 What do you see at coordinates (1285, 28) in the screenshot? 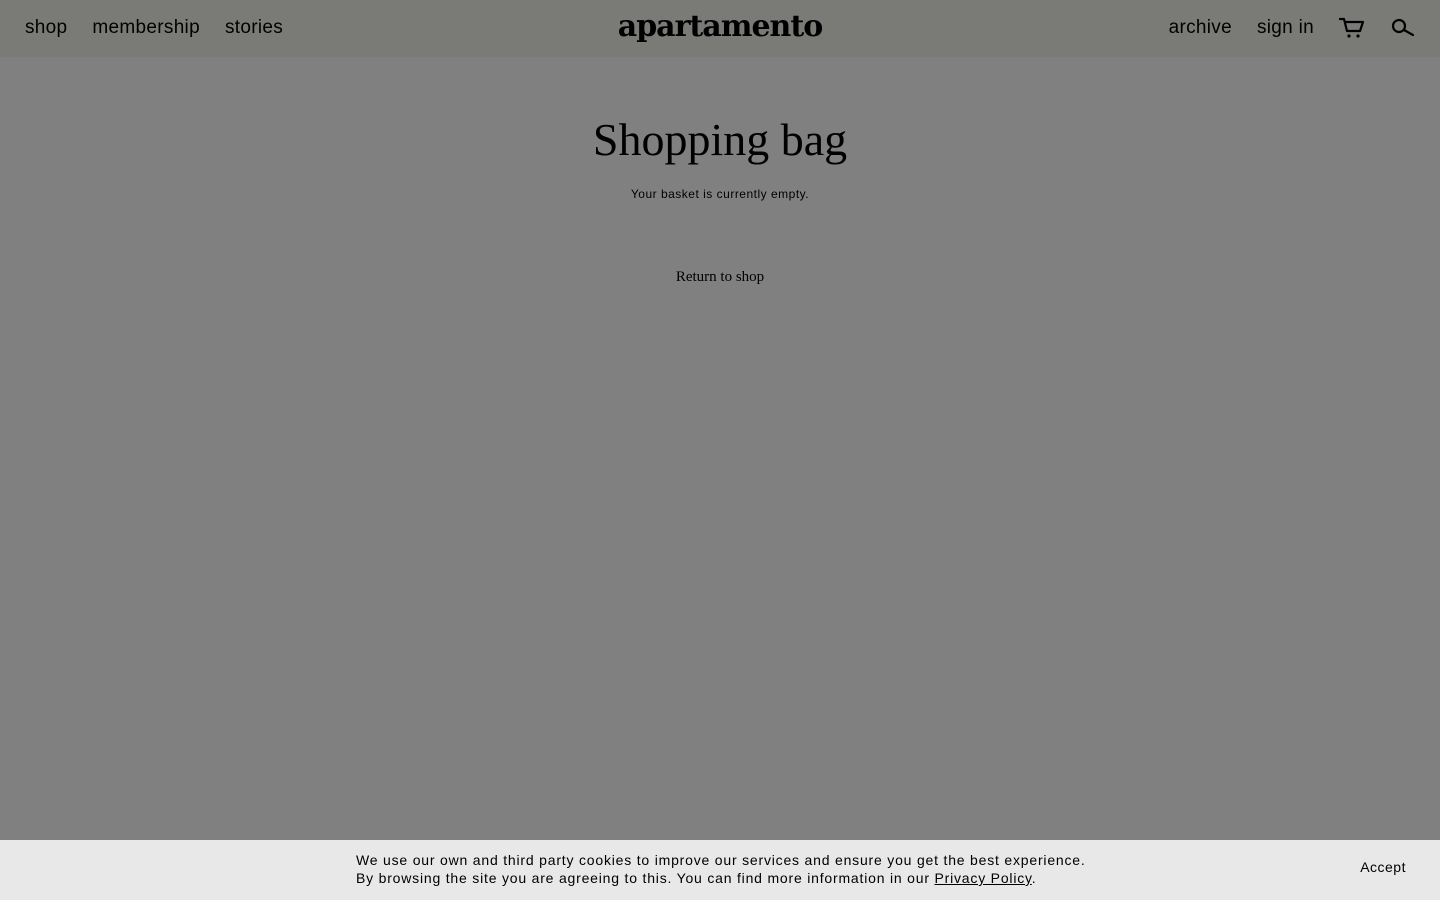
I see `nav-sign-in: sign in` at bounding box center [1285, 28].